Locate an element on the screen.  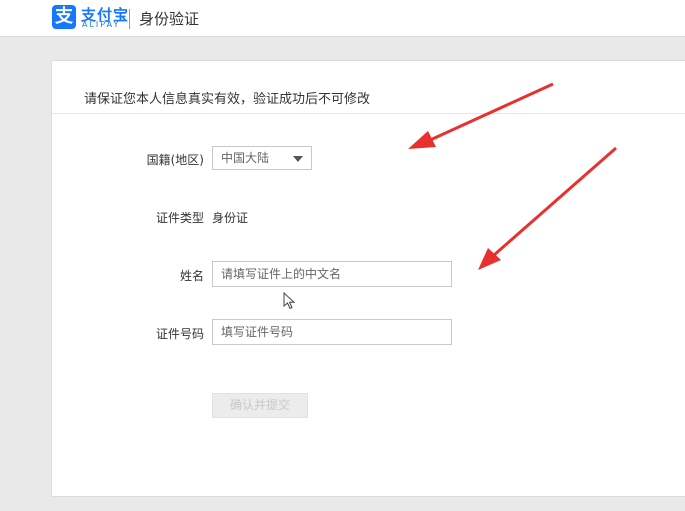
page-title: 身份验证 is located at coordinates (169, 19).